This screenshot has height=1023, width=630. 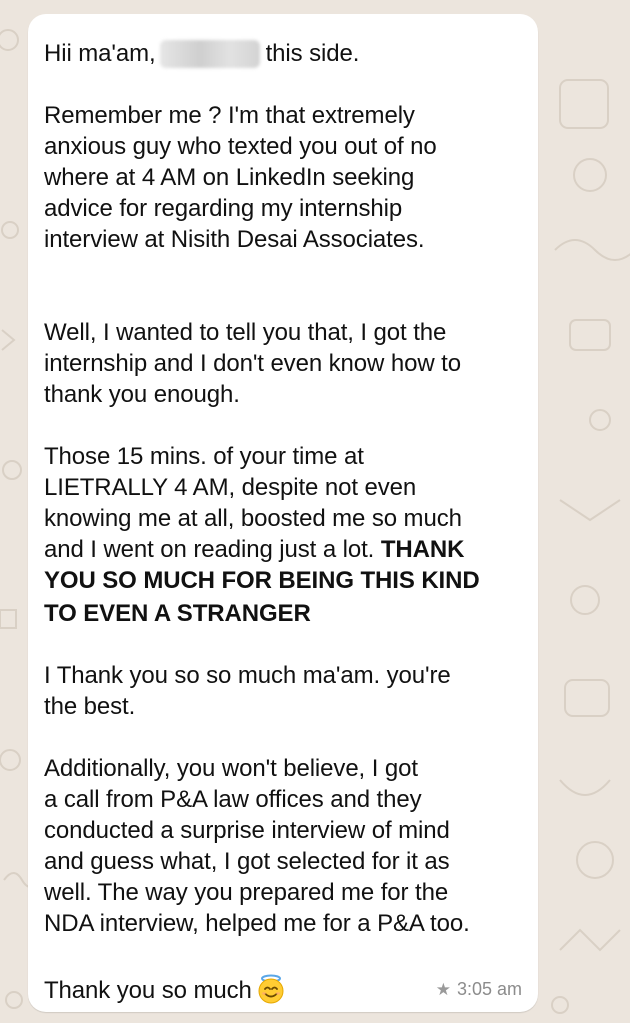 I want to click on message-line: Additionally, you won't believe, I got, so click(x=231, y=768).